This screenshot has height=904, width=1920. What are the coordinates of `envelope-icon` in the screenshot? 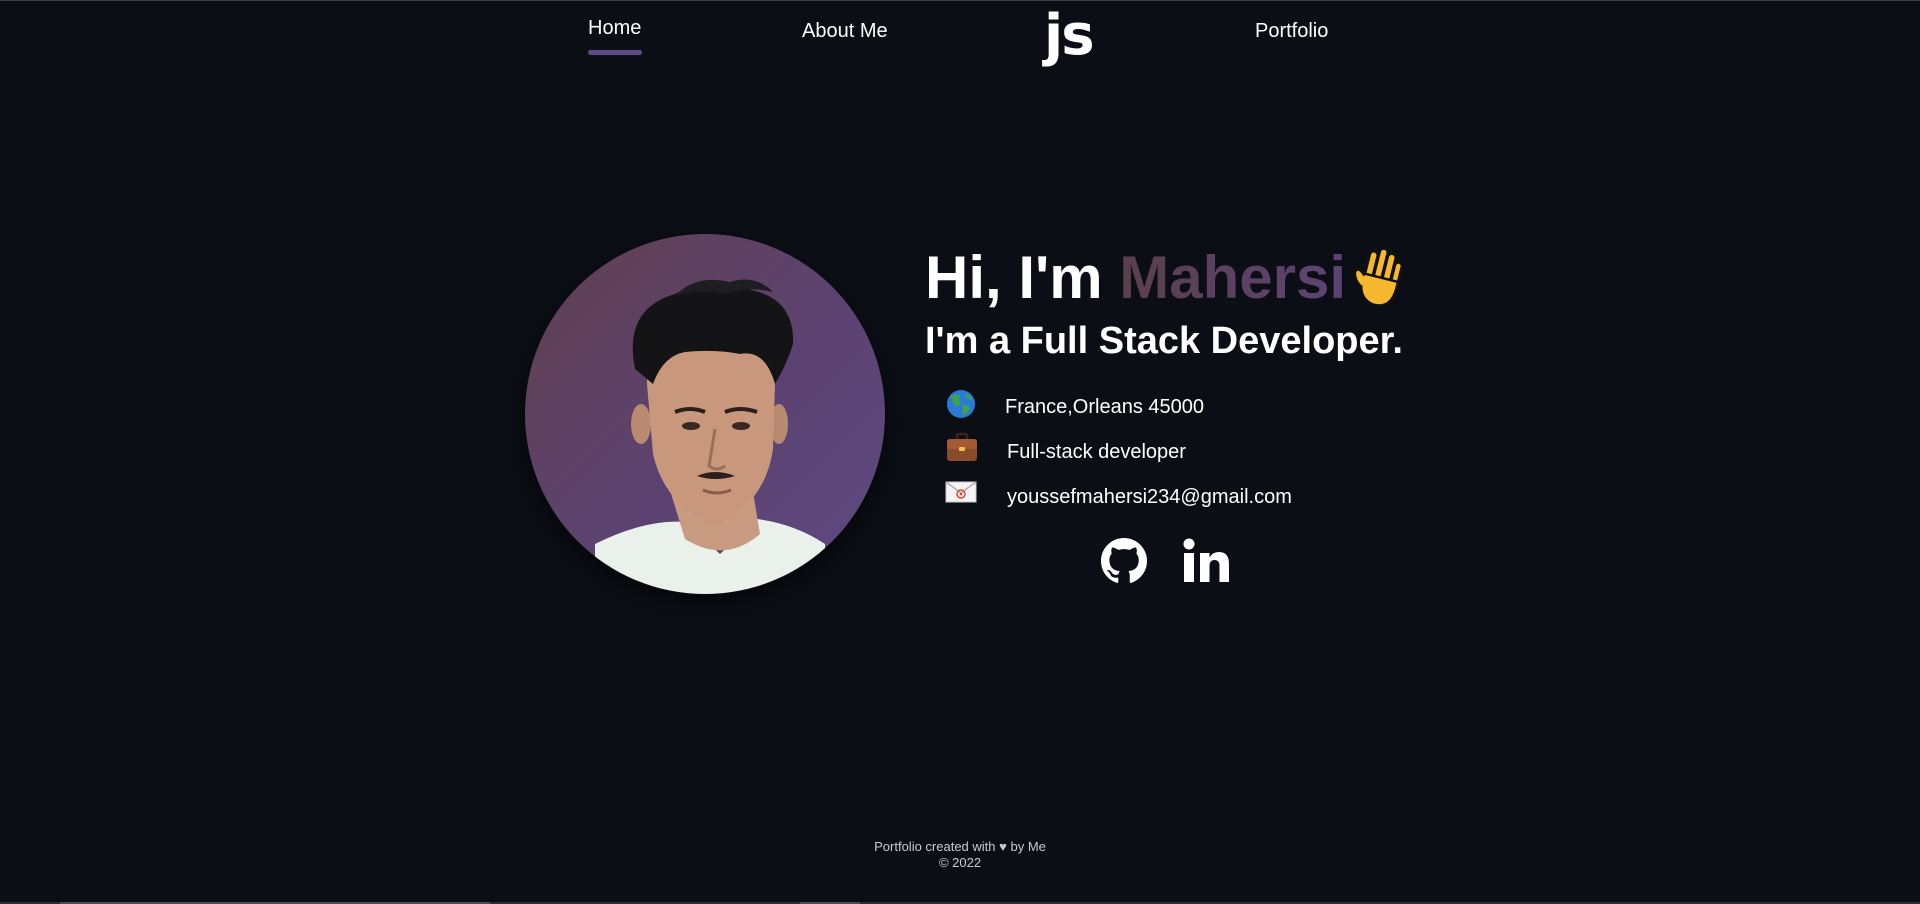 It's located at (961, 494).